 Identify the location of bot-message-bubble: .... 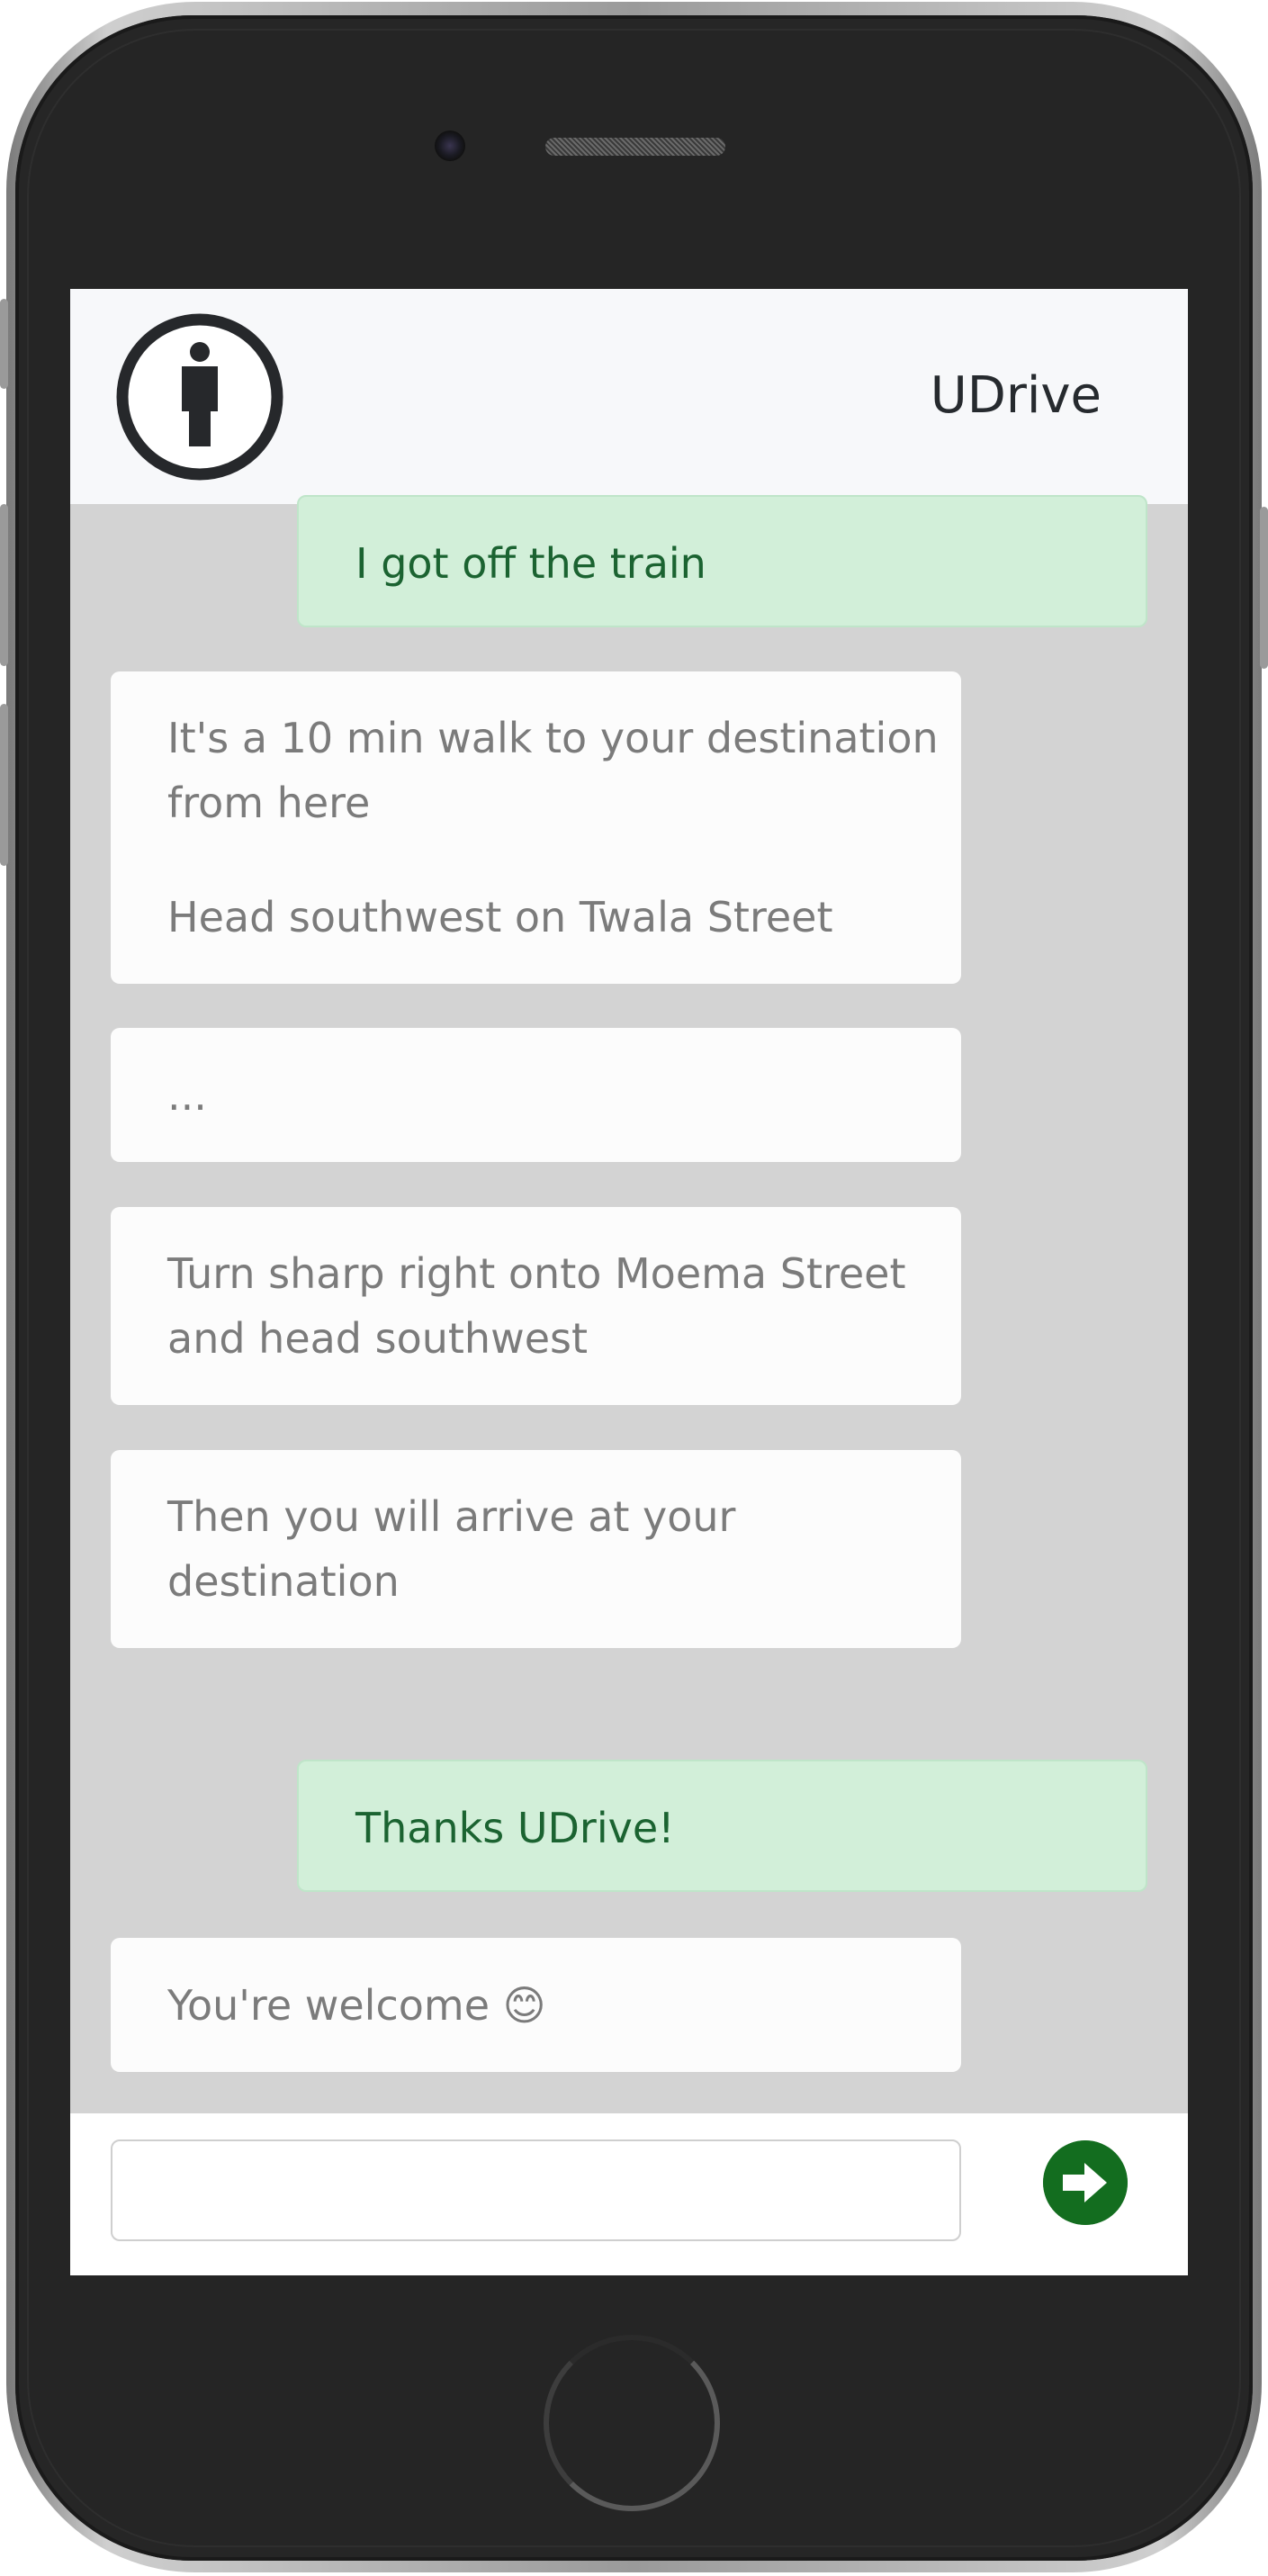
(536, 1095).